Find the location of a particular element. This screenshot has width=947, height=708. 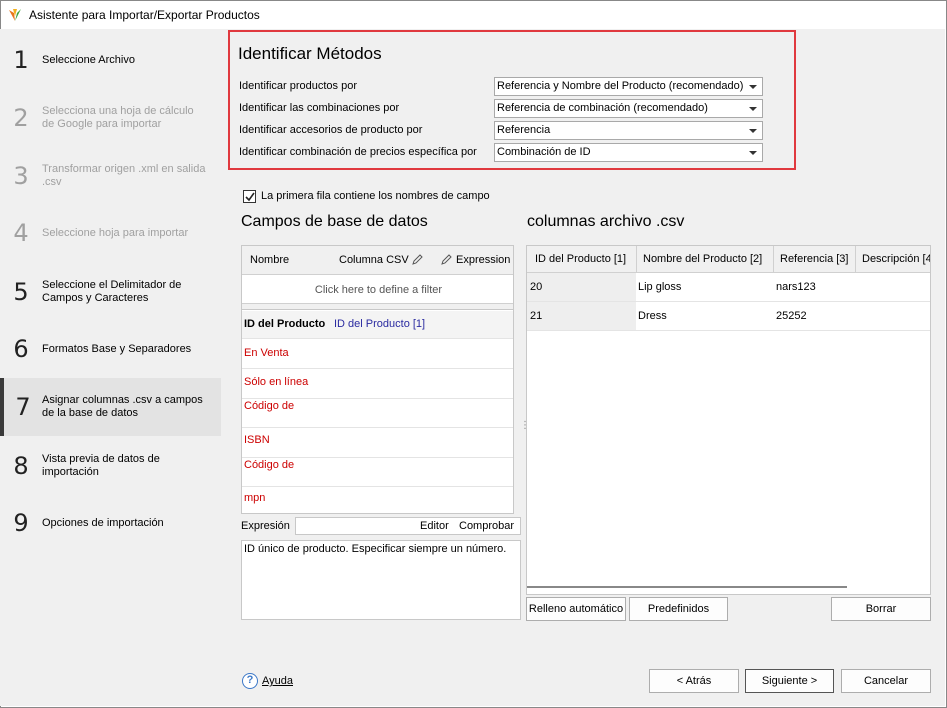

csv-cell: Dress is located at coordinates (652, 316).